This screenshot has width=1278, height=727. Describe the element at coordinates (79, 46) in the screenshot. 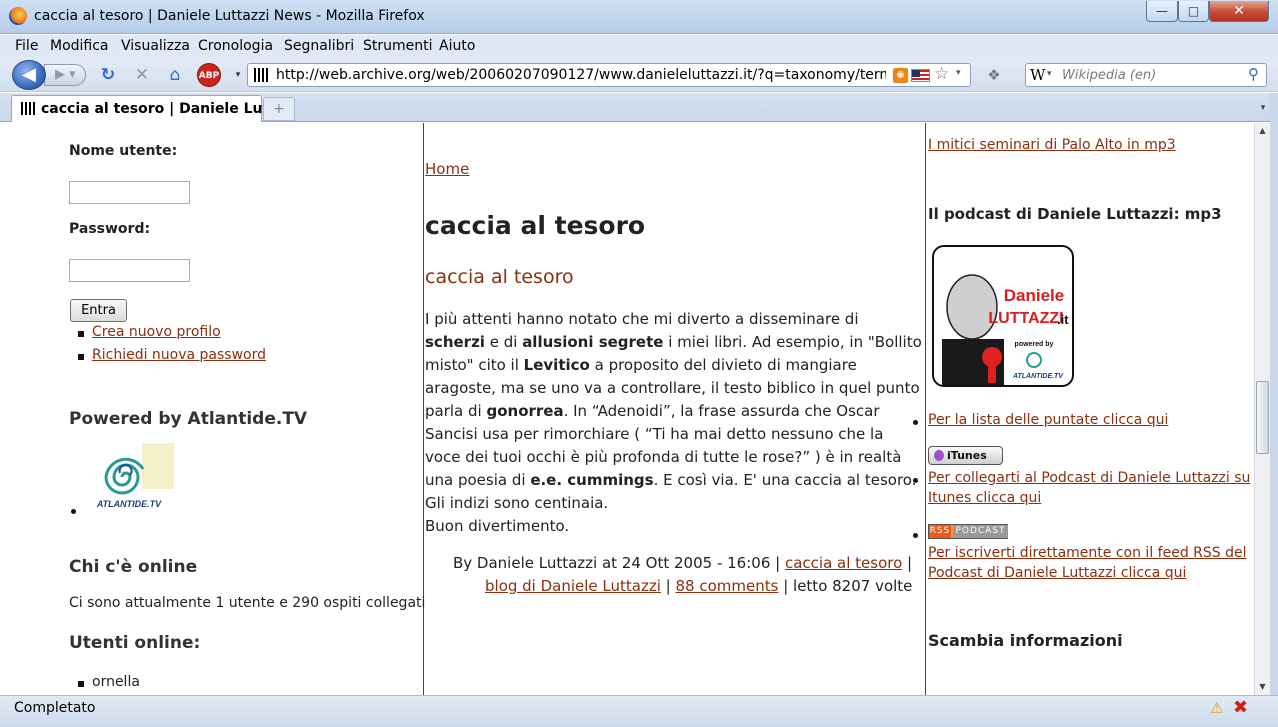

I see `menu-modifica: Modifica` at that location.